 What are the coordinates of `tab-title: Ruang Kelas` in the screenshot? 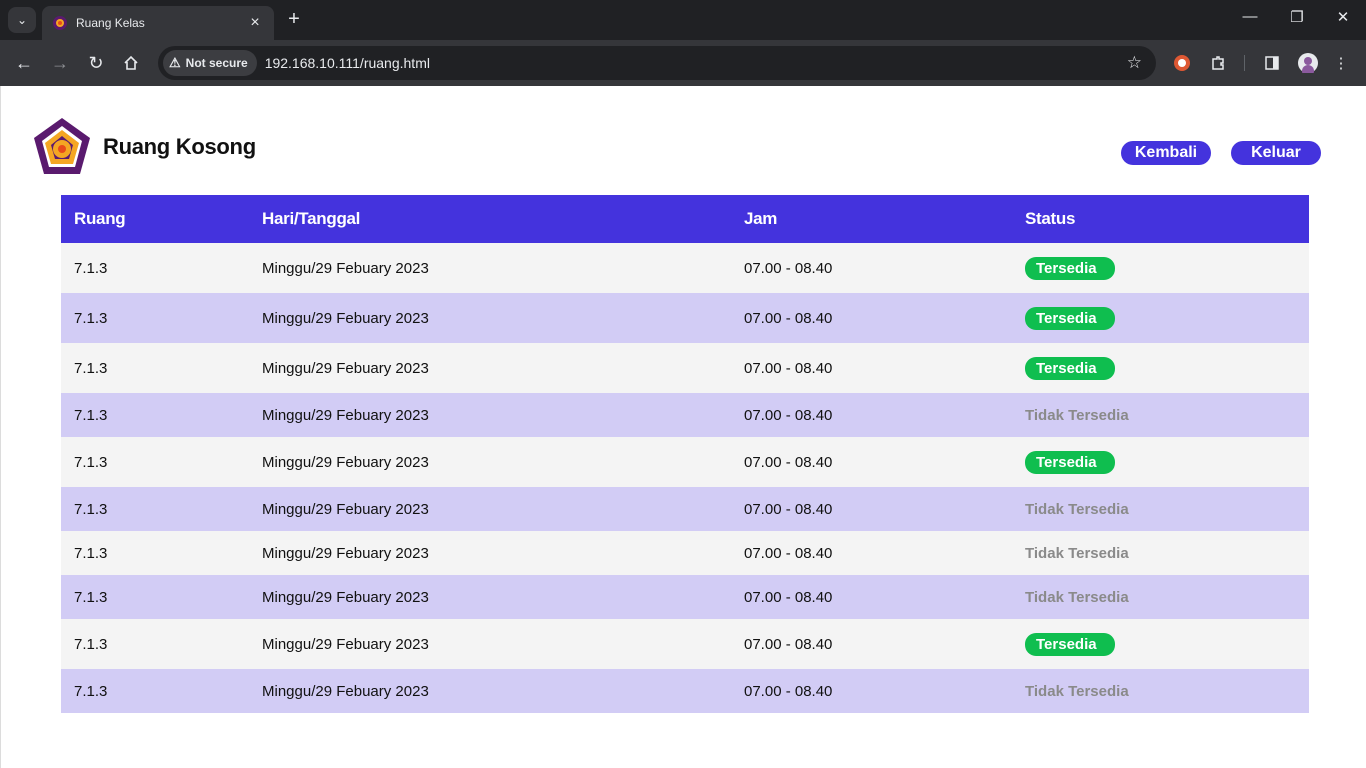 It's located at (110, 23).